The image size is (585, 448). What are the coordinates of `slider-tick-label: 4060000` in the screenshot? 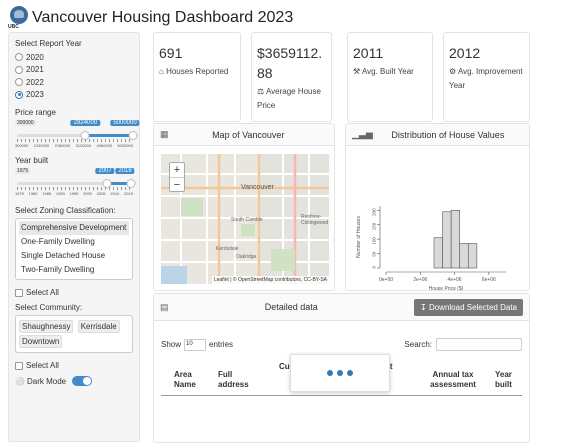 It's located at (104, 145).